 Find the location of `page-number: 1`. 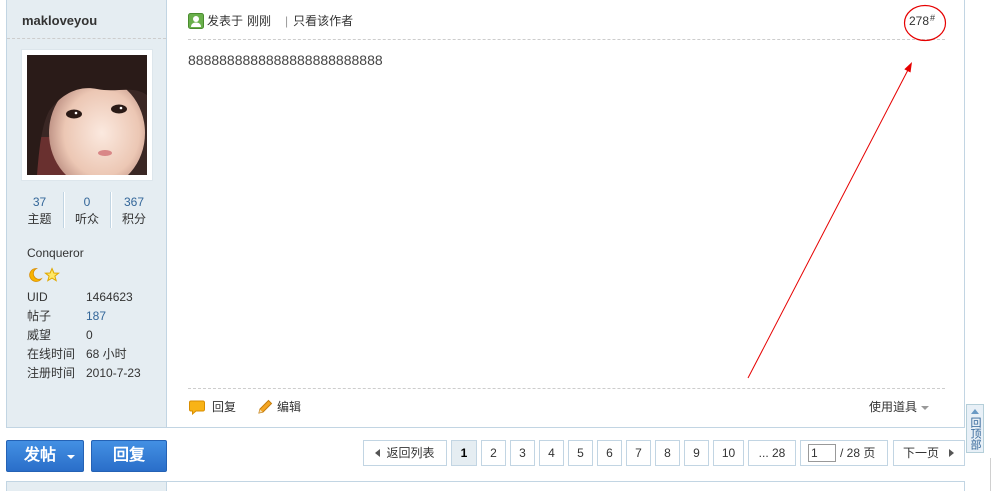

page-number: 1 is located at coordinates (464, 453).